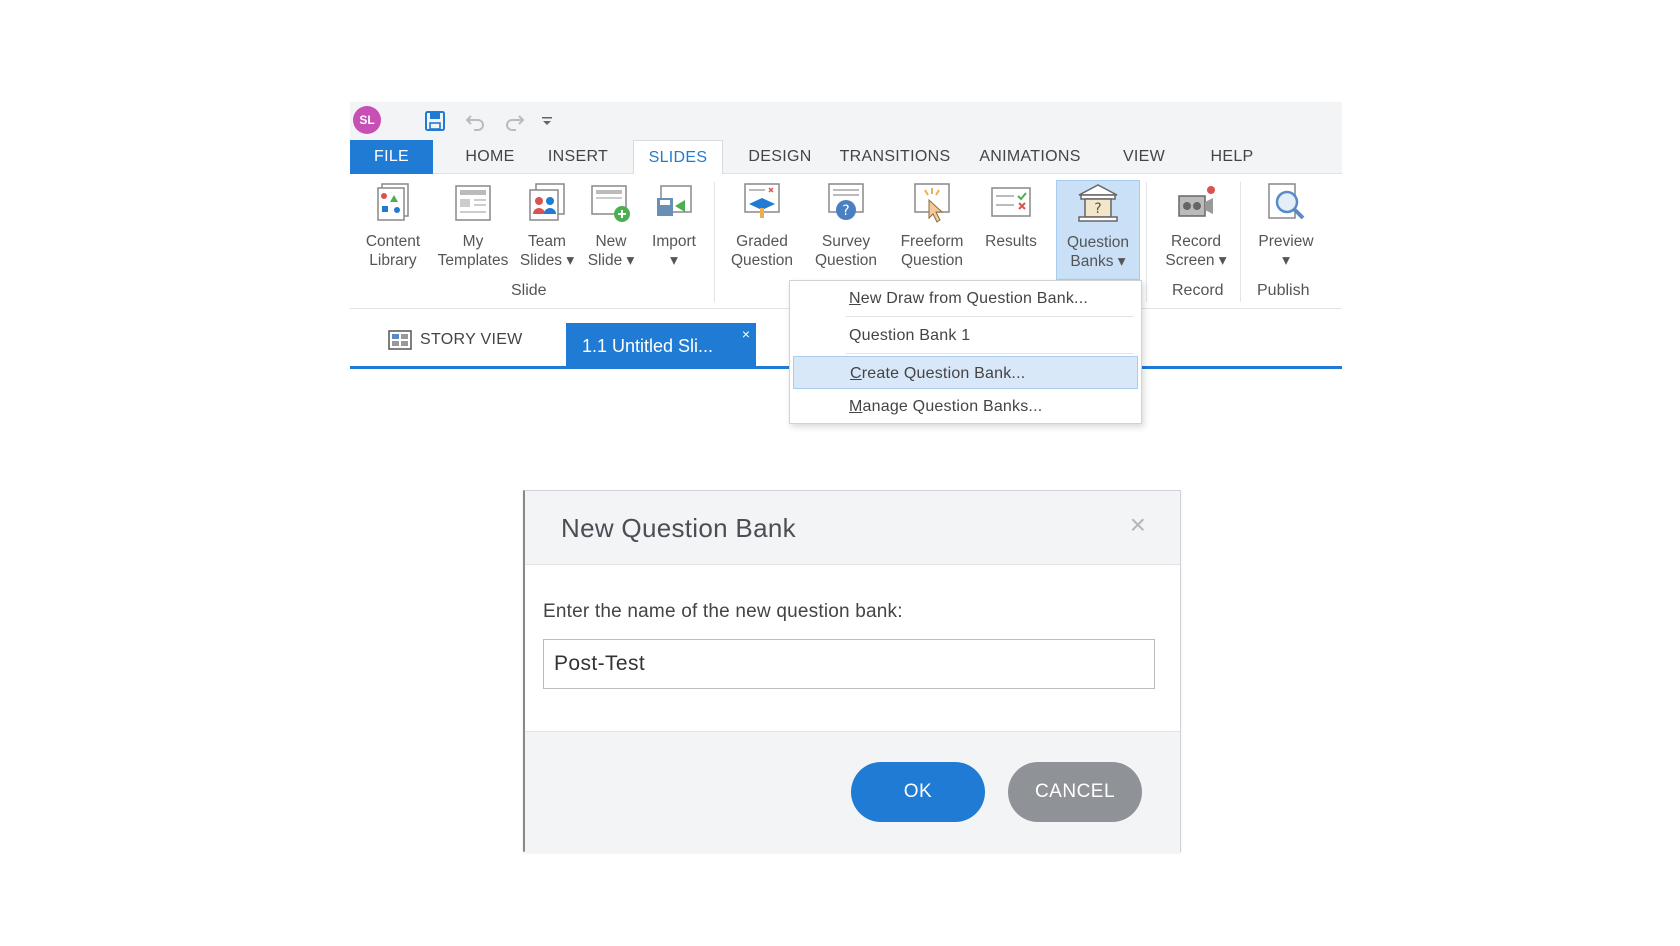 The height and width of the screenshot is (946, 1680). I want to click on results-icon, so click(1011, 202).